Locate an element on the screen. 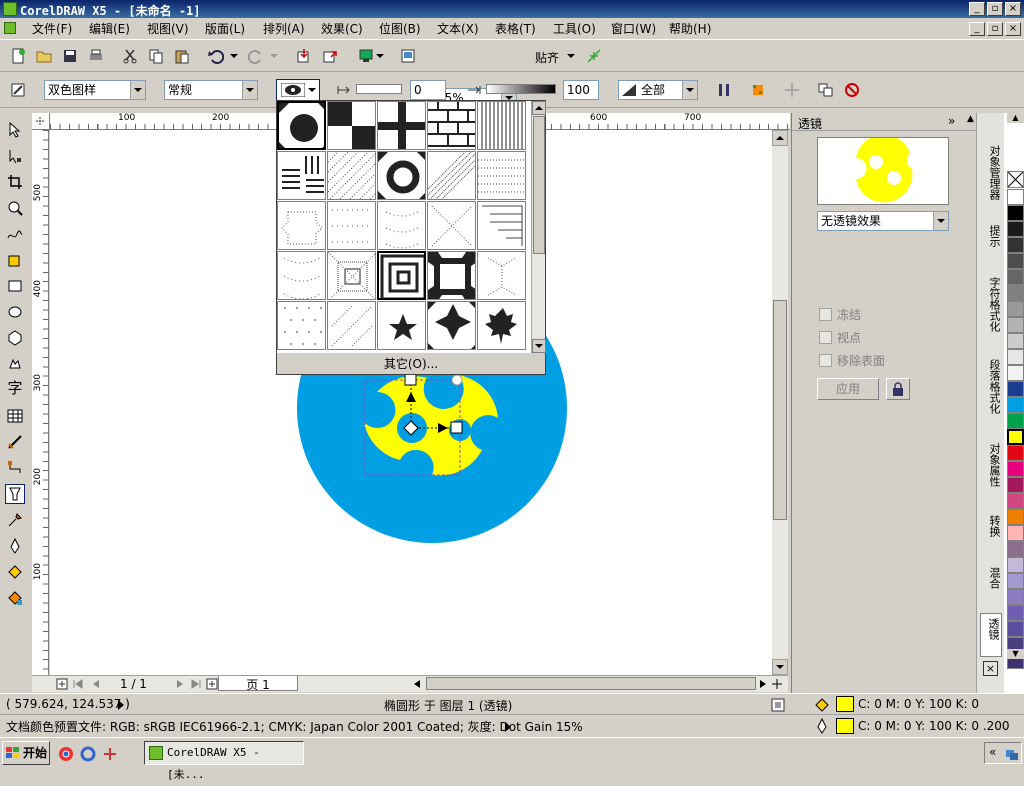 The width and height of the screenshot is (1024, 786). vertical-scrollbar is located at coordinates (780, 402).